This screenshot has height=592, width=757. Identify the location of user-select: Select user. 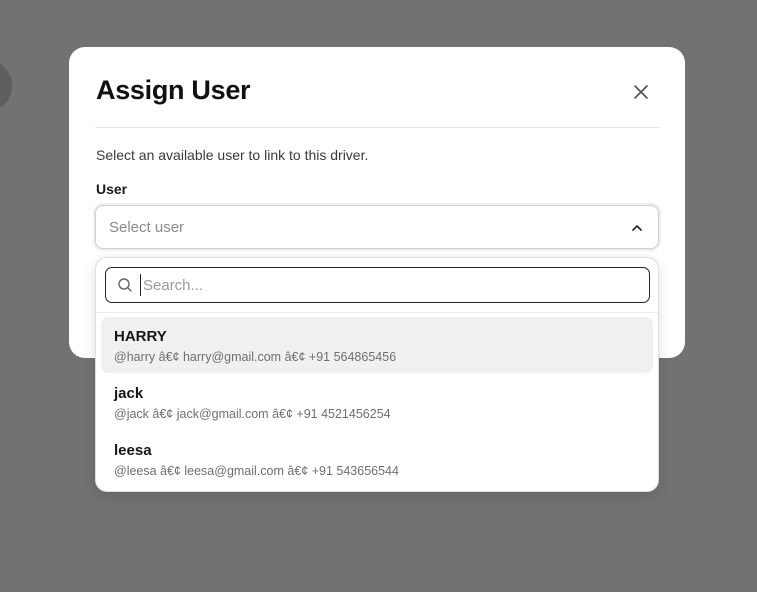
(377, 227).